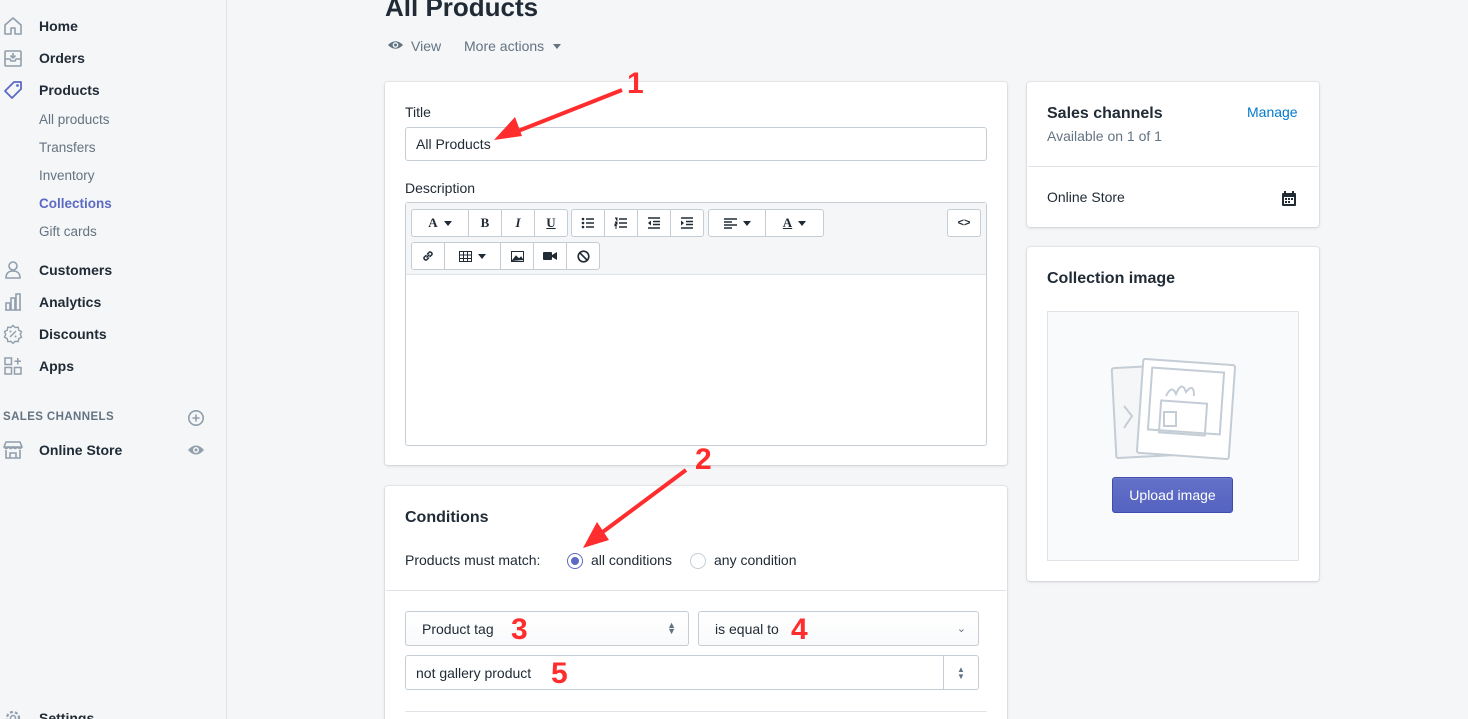 The height and width of the screenshot is (719, 1468). I want to click on sidebar-item-discounts: Discounts, so click(113, 334).